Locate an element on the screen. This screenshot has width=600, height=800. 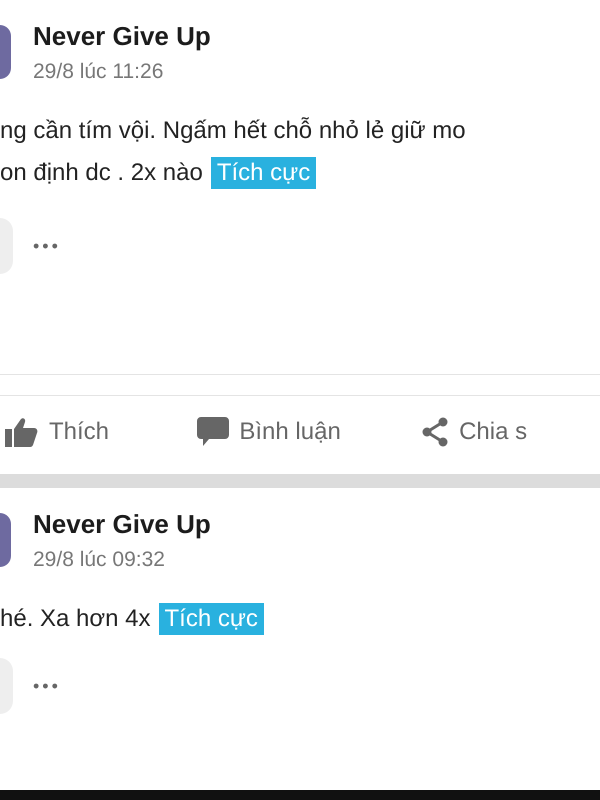
like-button: Thích is located at coordinates (101, 432).